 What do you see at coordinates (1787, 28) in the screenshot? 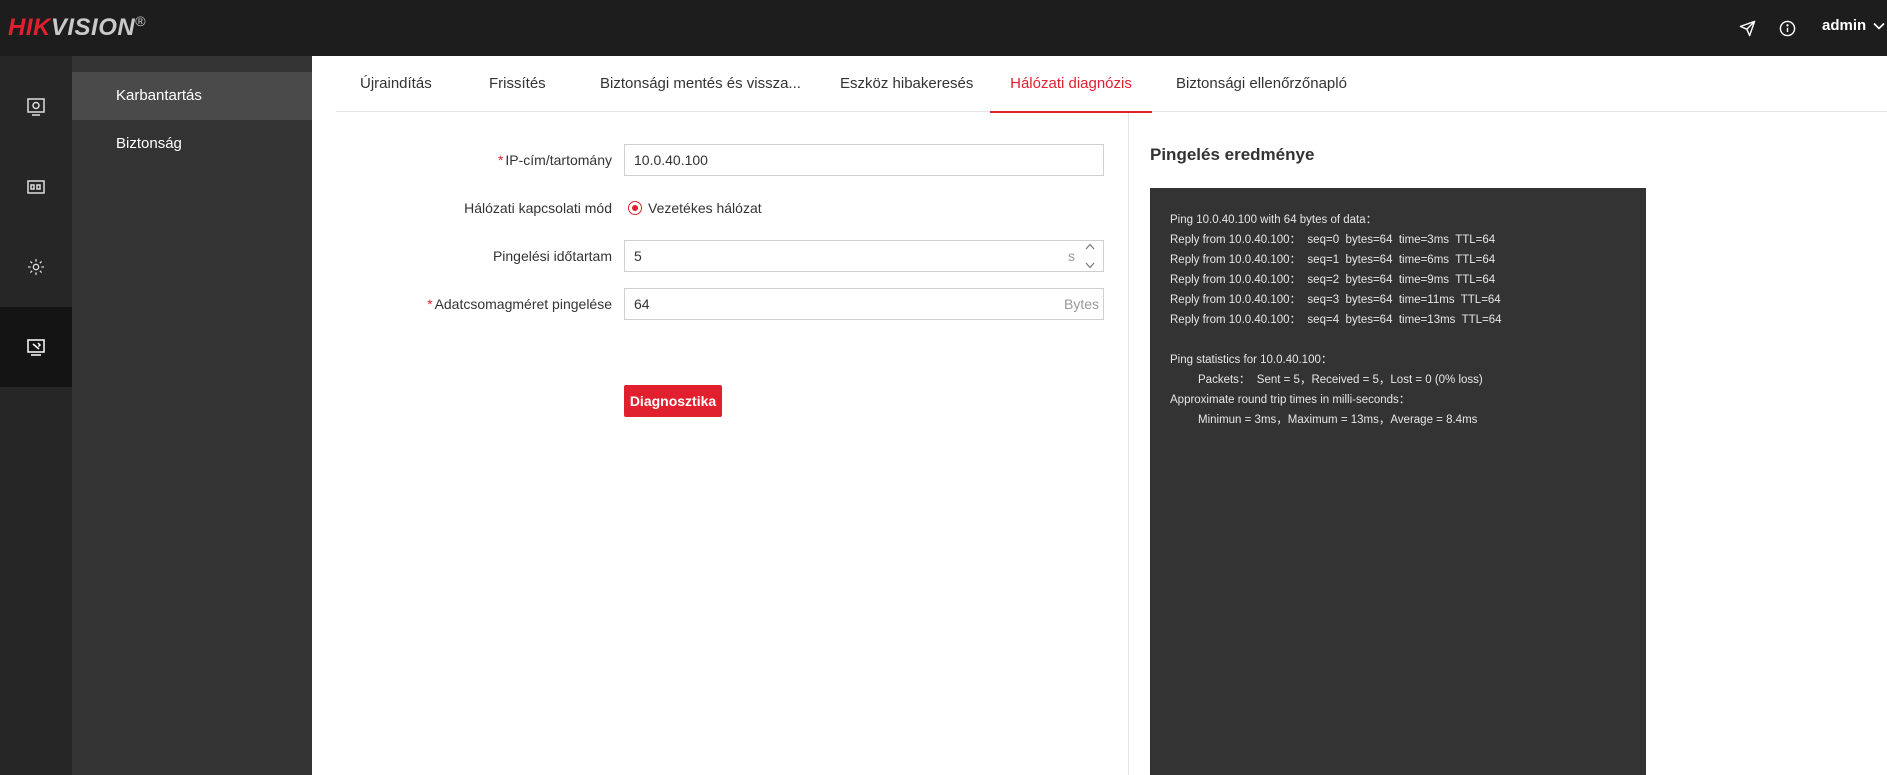
I see `info-icon` at bounding box center [1787, 28].